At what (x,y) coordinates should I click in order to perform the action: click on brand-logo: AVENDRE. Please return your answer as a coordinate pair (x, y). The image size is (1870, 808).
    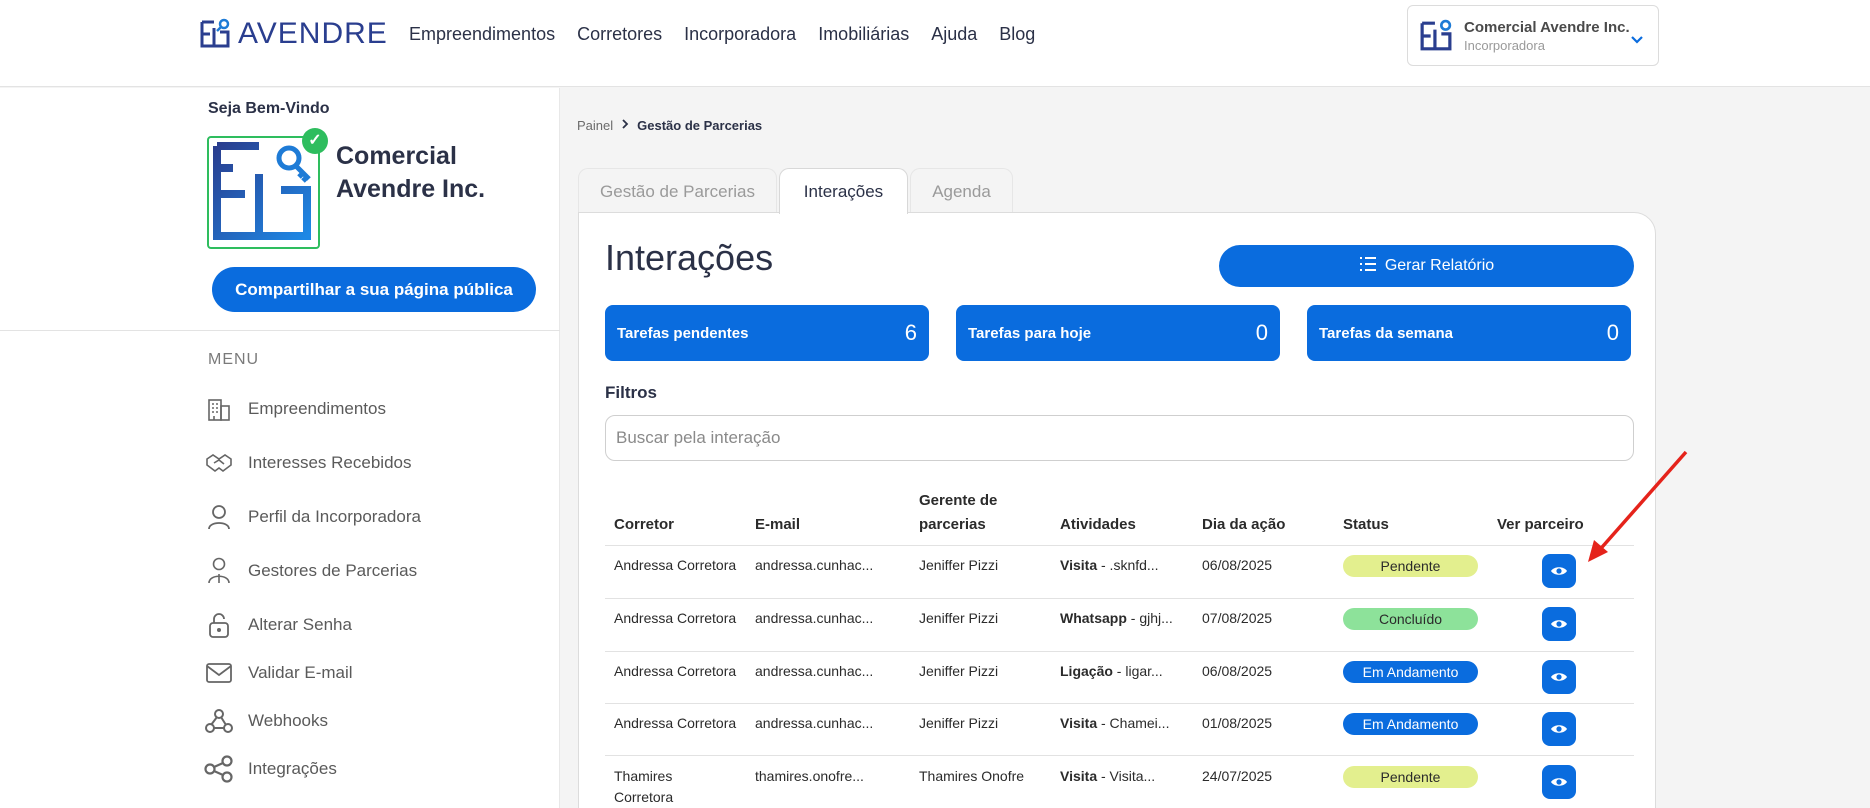
    Looking at the image, I should click on (294, 34).